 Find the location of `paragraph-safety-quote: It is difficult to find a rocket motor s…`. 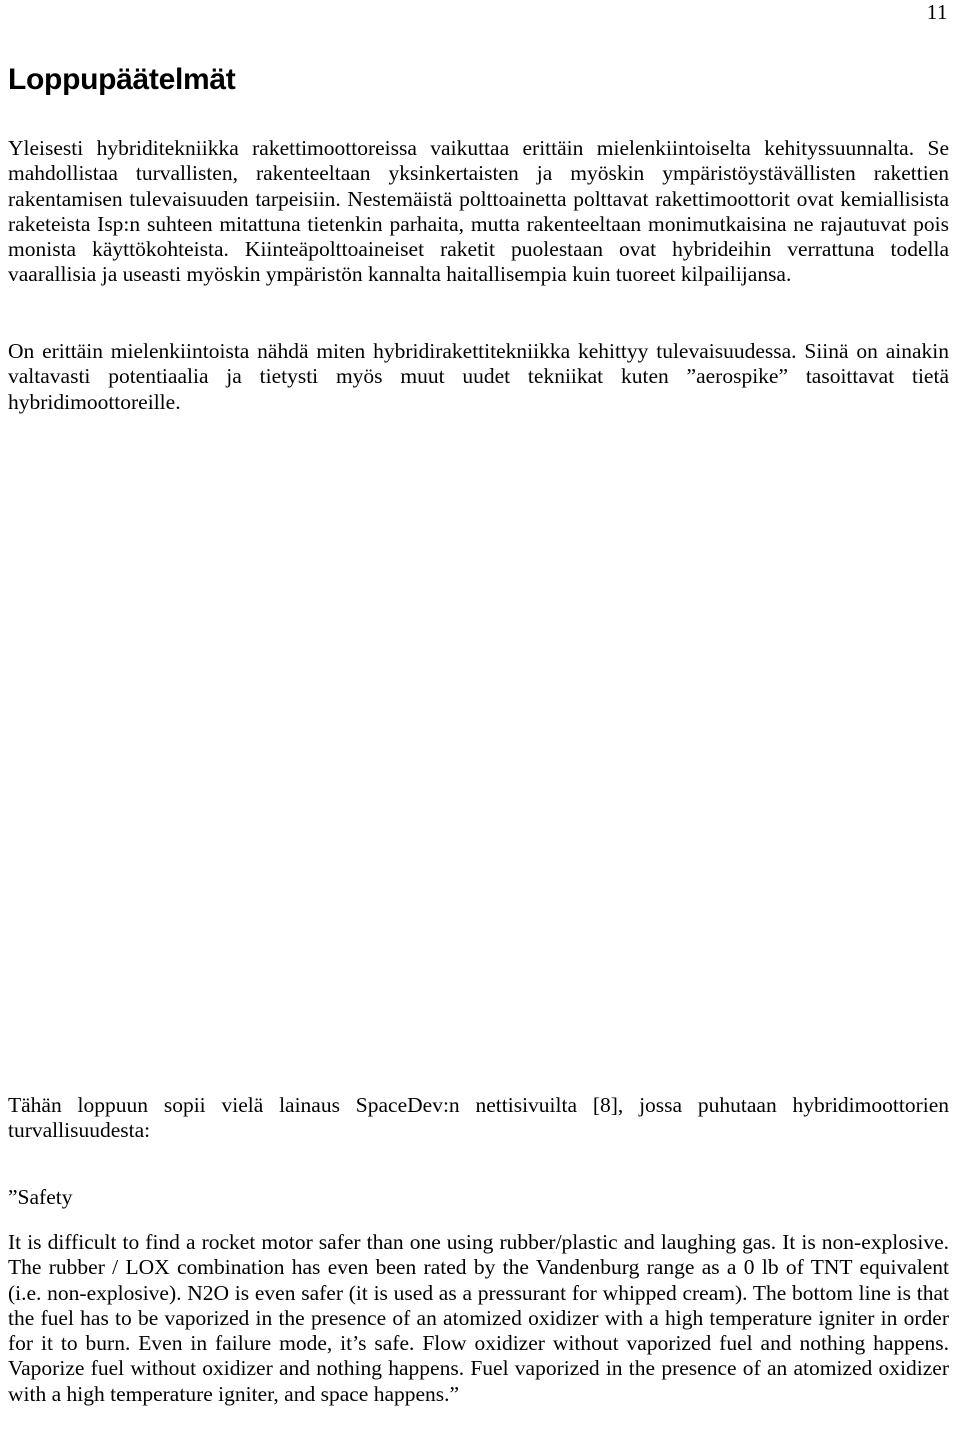

paragraph-safety-quote: It is difficult to find a rocket motor s… is located at coordinates (478, 1318).